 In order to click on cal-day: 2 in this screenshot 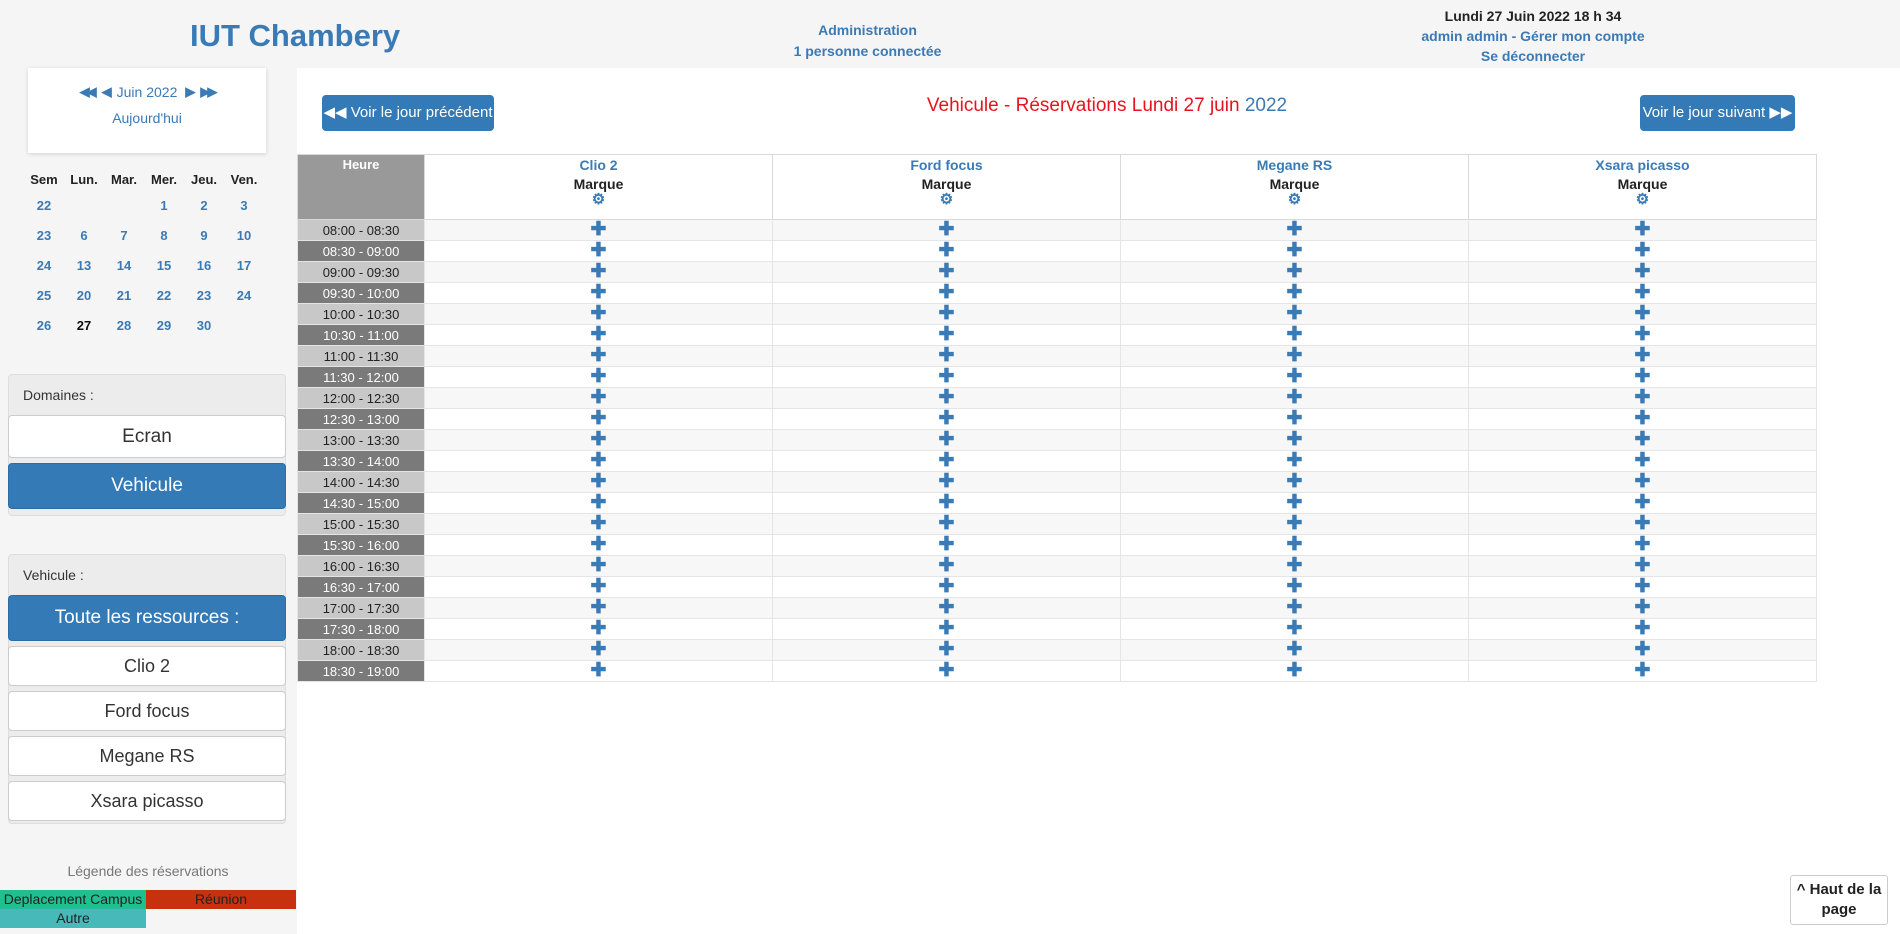, I will do `click(204, 205)`.